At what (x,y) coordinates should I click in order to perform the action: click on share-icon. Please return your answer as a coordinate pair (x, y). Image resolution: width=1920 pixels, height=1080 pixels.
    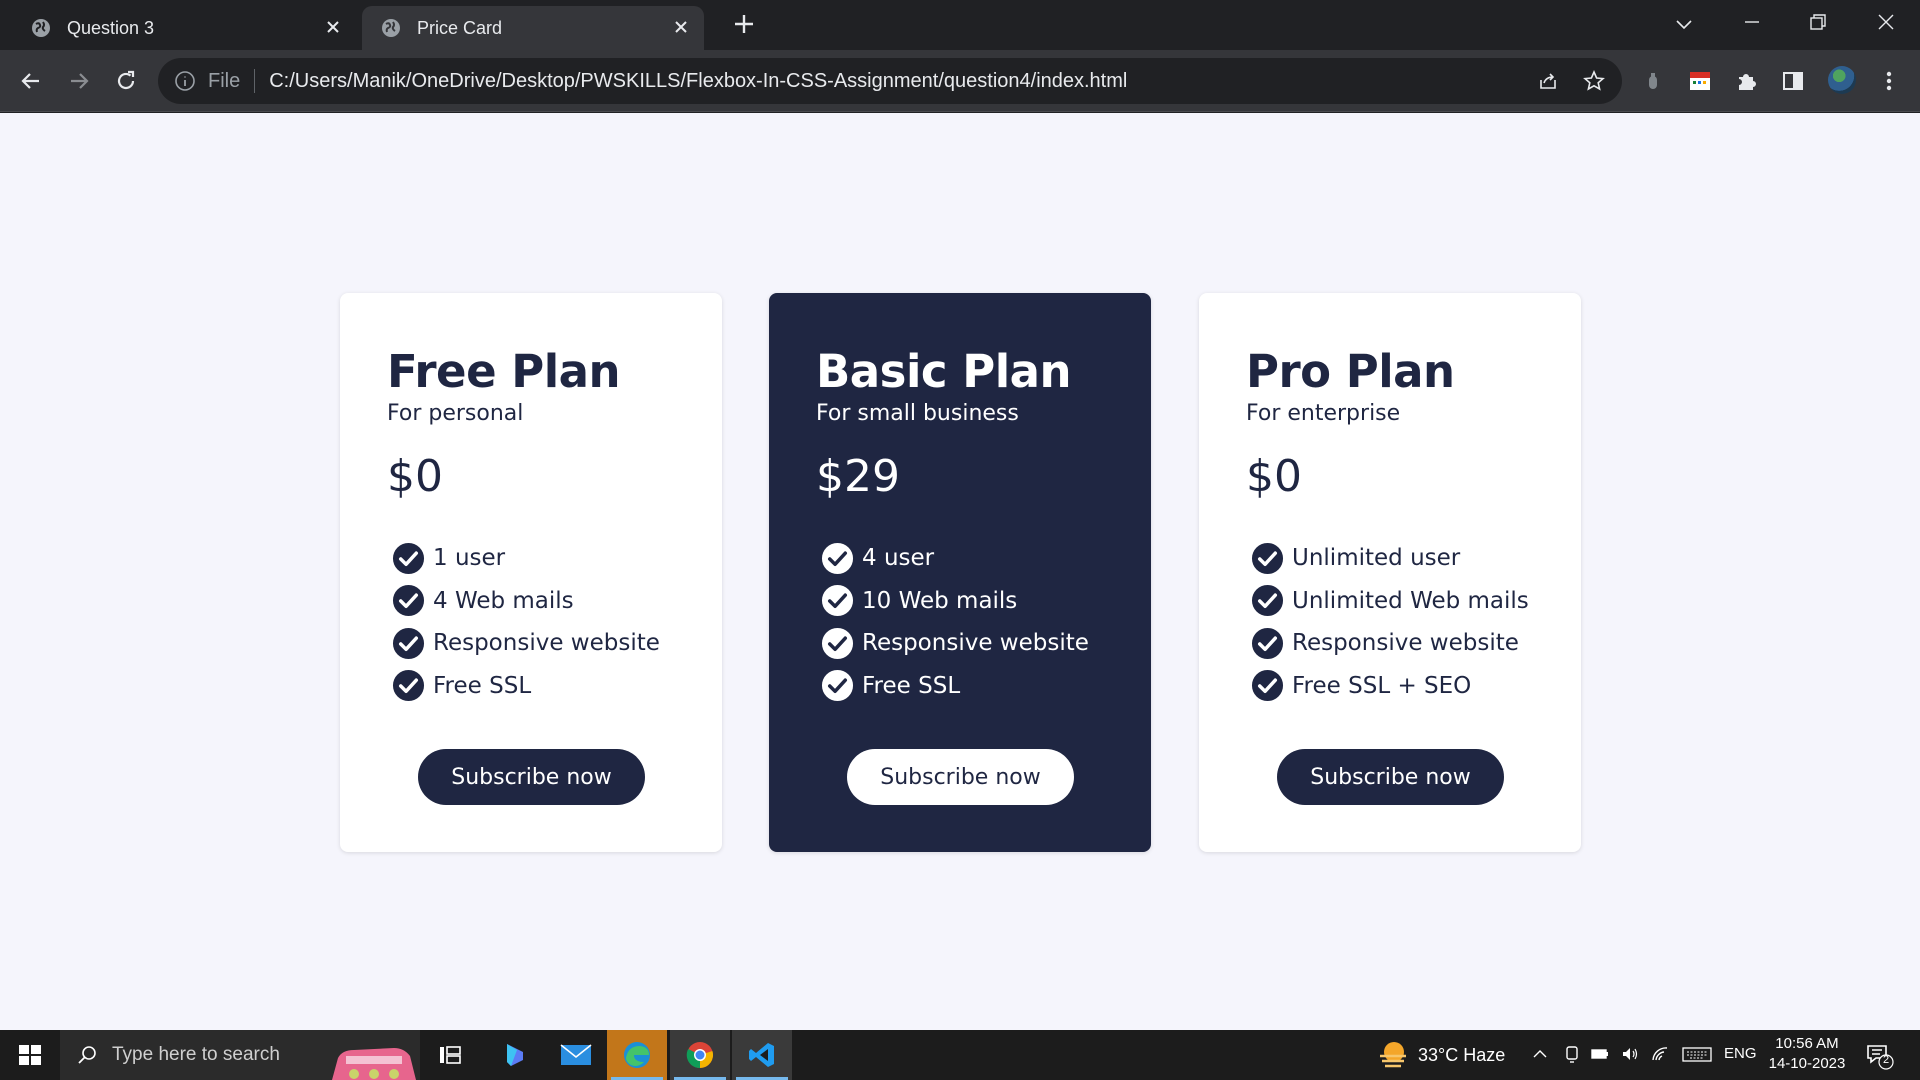
    Looking at the image, I should click on (1548, 81).